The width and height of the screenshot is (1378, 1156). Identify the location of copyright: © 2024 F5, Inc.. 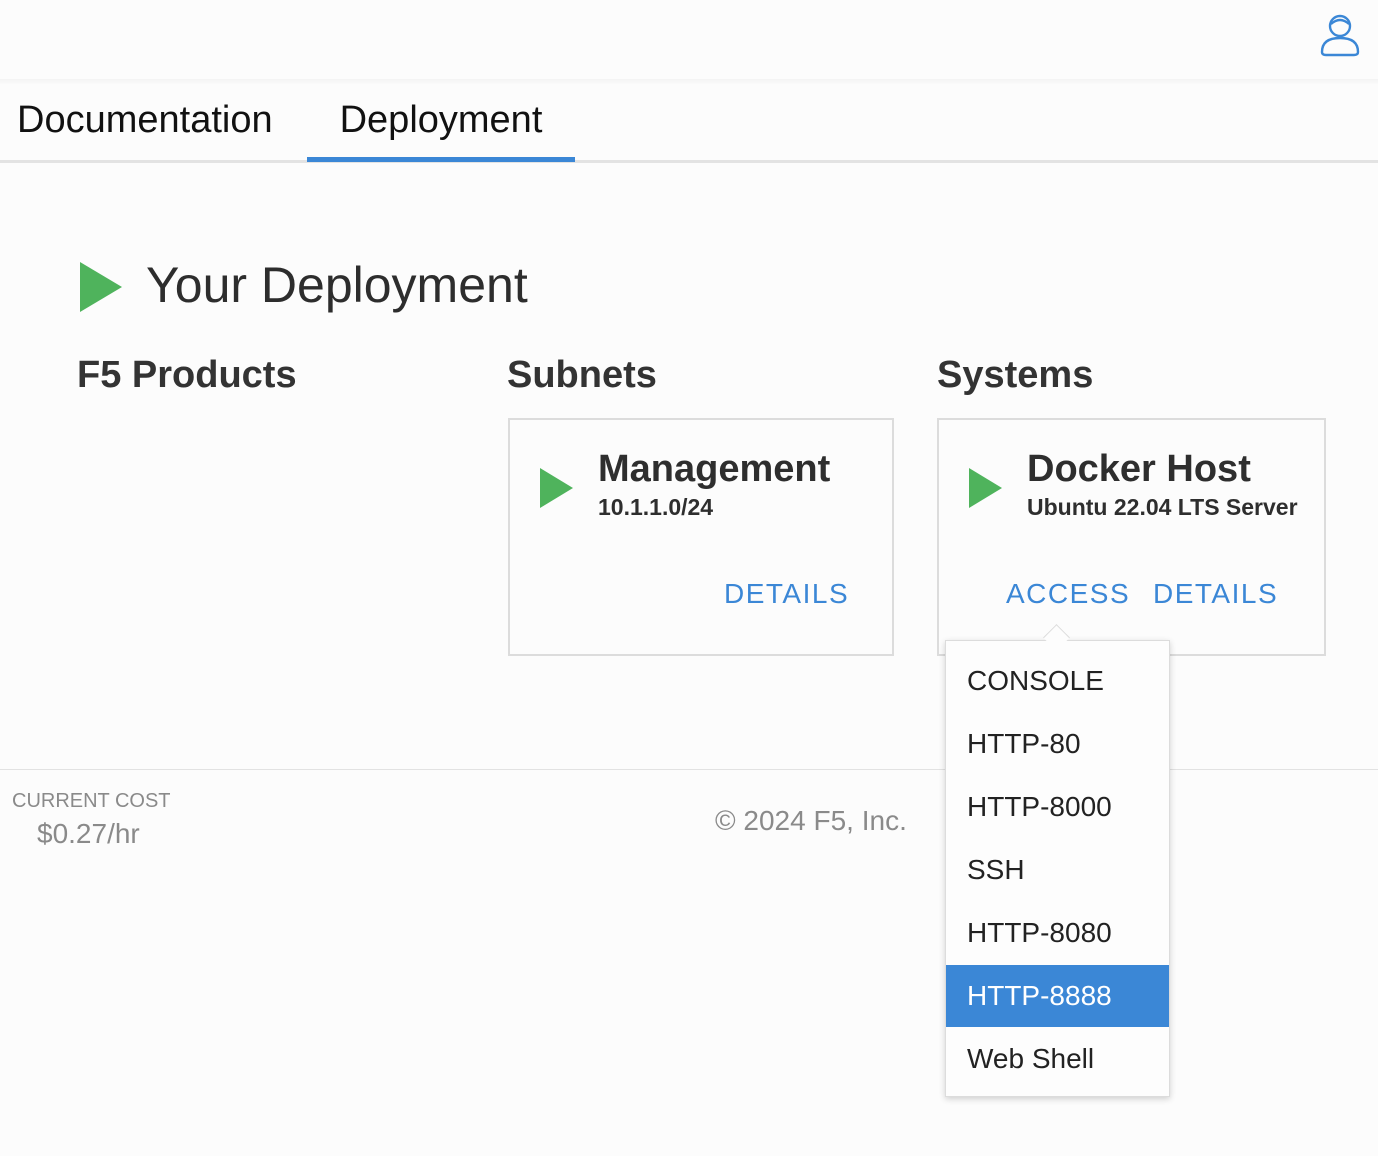
(811, 820).